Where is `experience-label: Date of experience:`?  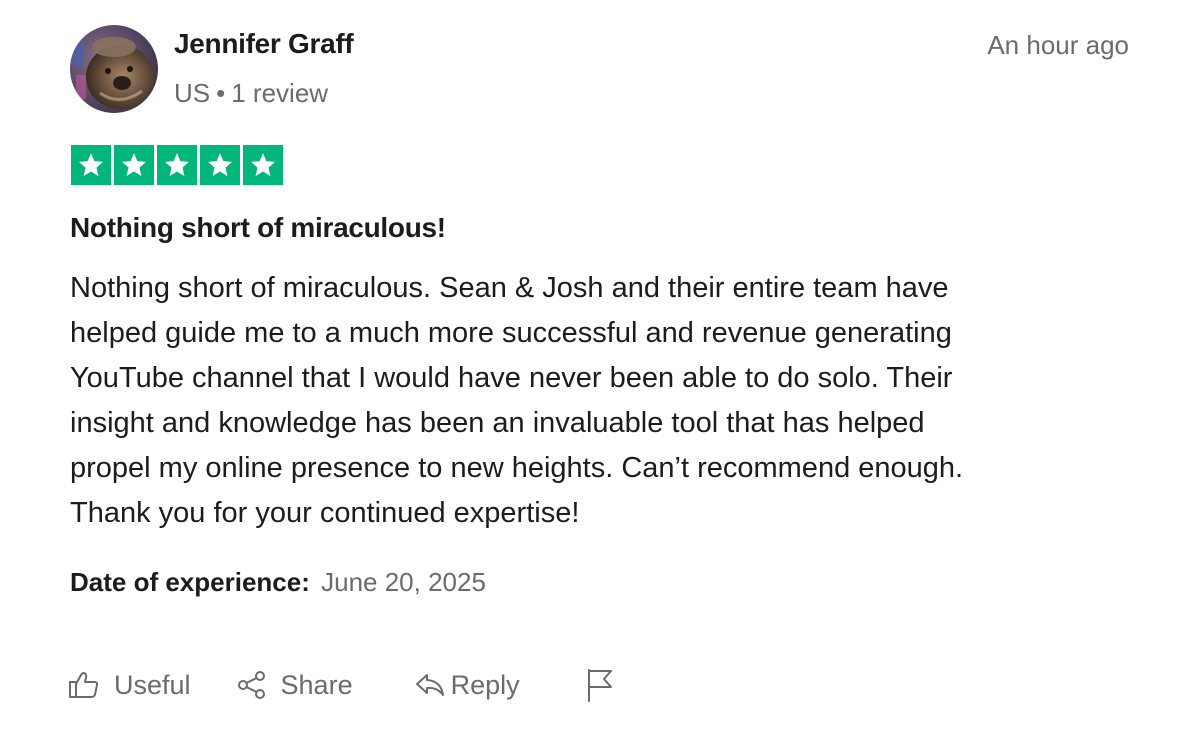
experience-label: Date of experience: is located at coordinates (190, 582).